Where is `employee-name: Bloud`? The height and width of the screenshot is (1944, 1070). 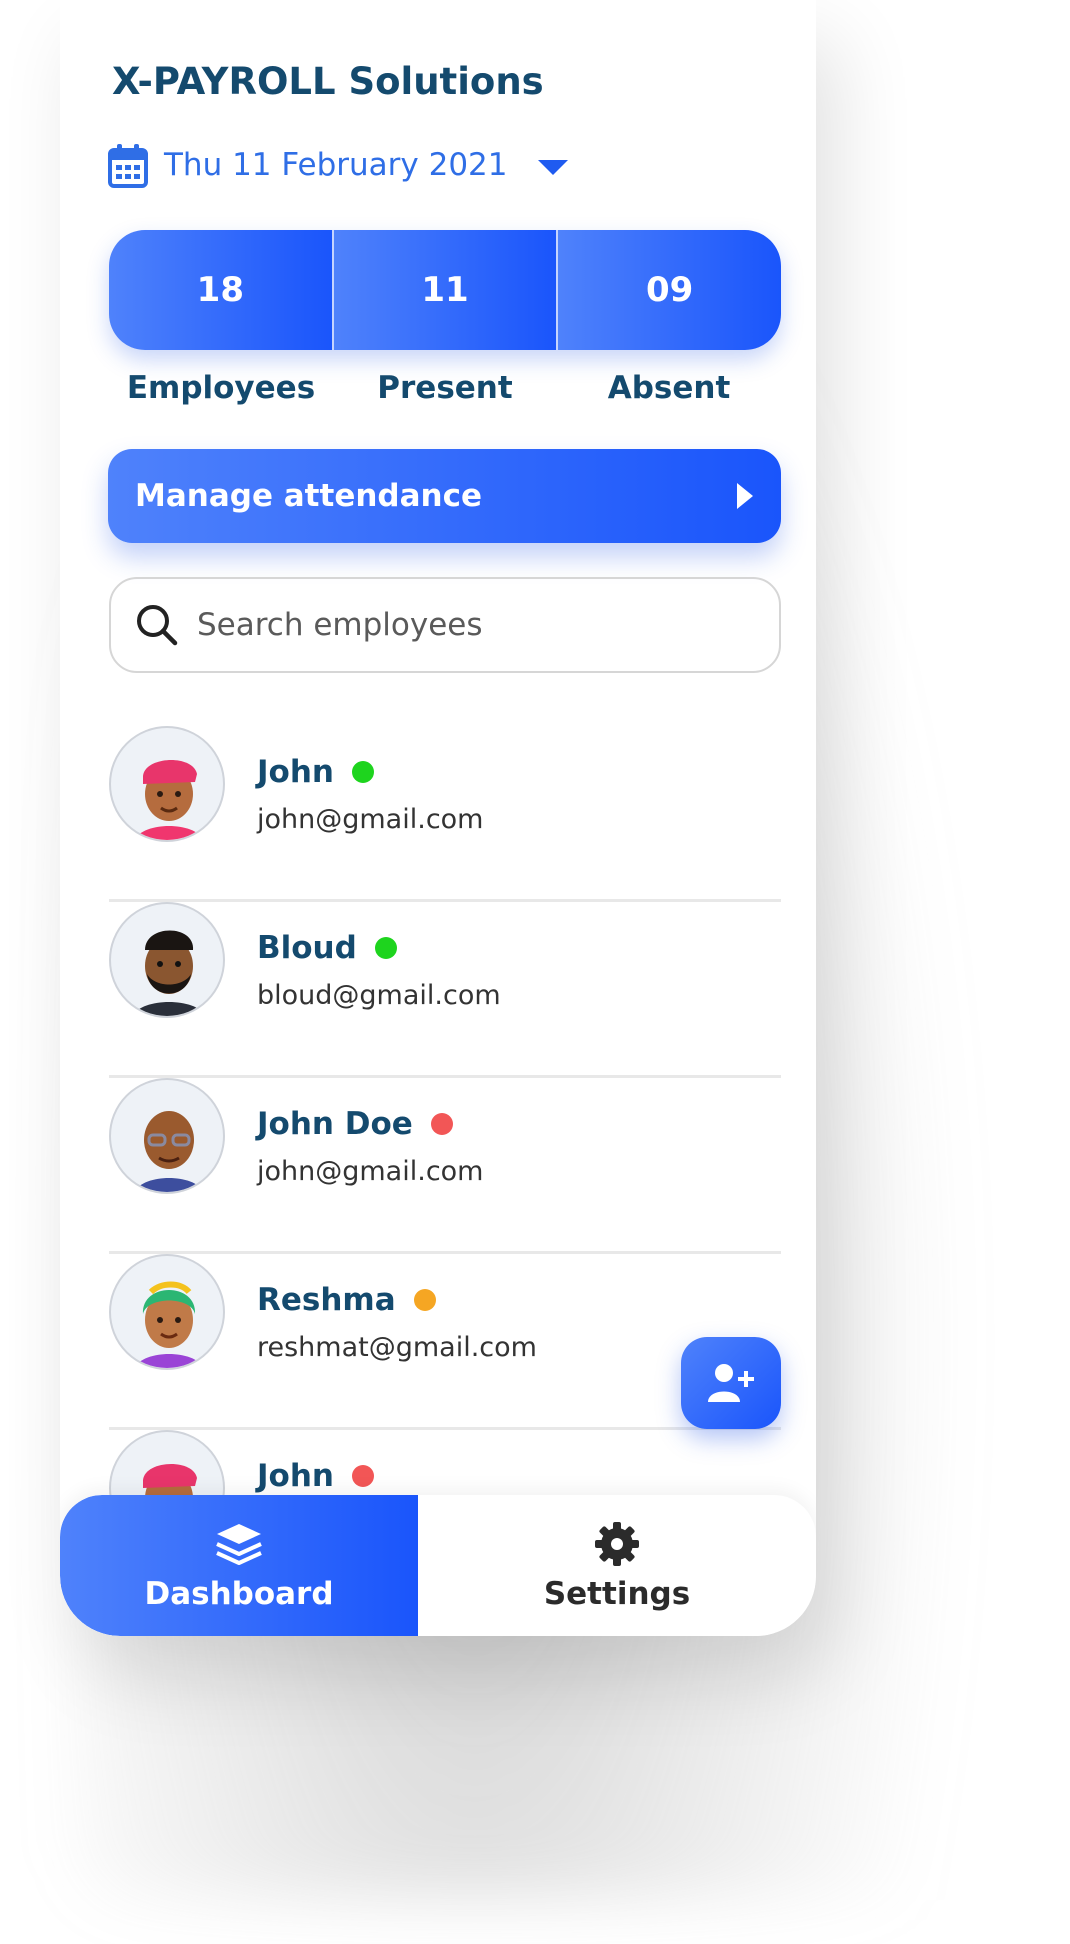 employee-name: Bloud is located at coordinates (327, 948).